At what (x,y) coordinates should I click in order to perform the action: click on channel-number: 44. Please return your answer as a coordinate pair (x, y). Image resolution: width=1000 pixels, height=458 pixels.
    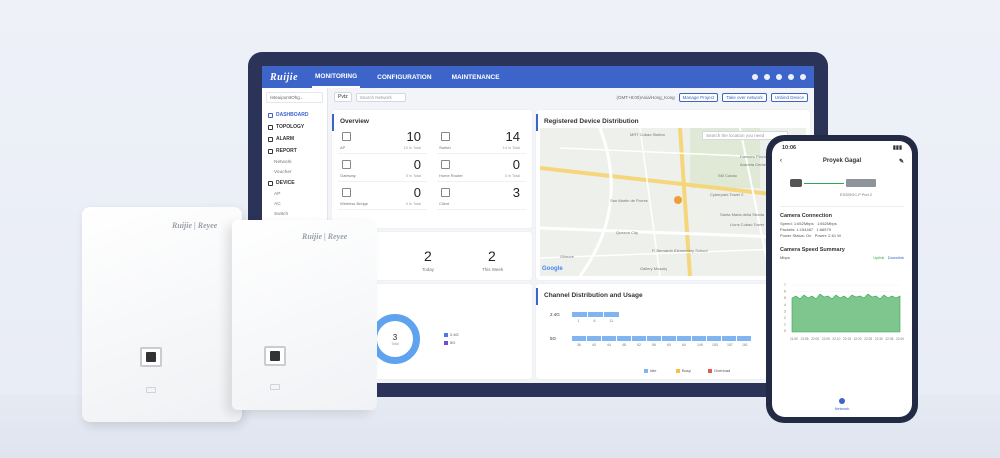
    Looking at the image, I should click on (609, 345).